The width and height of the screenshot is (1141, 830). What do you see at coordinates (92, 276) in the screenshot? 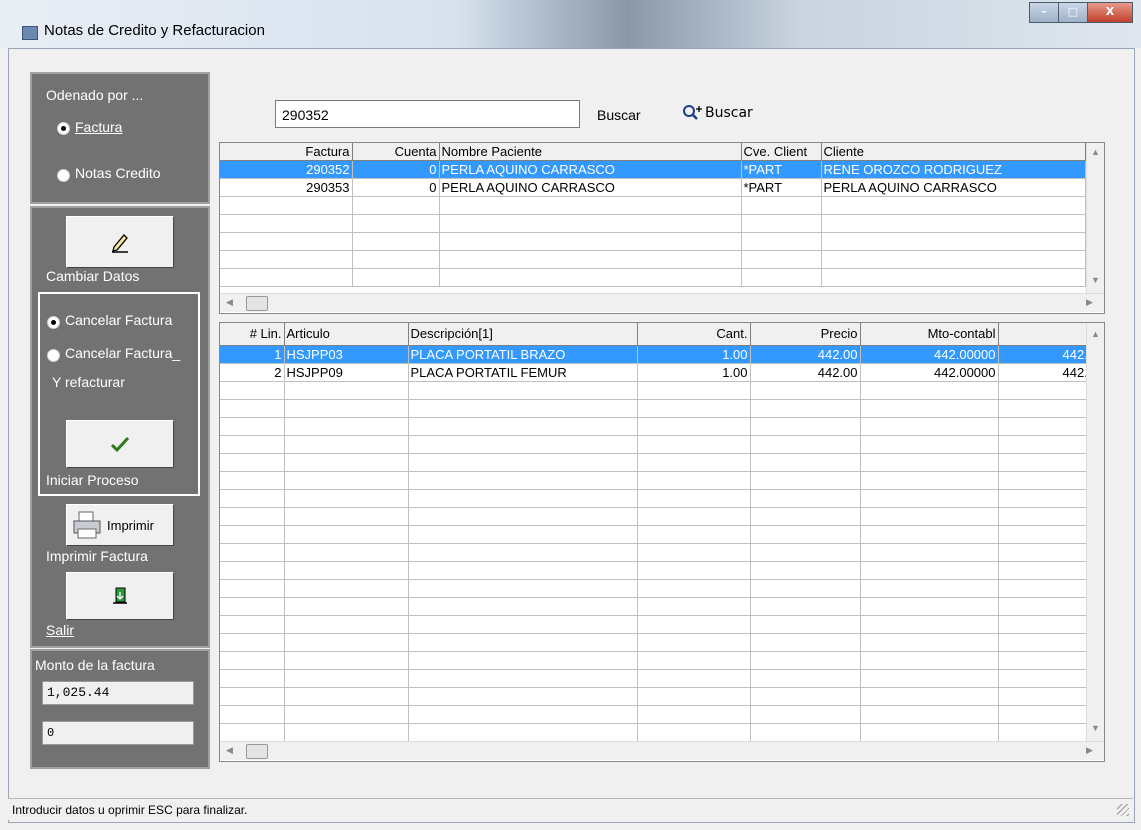
I see `cambiar-datos-label: Cambiar Datos` at bounding box center [92, 276].